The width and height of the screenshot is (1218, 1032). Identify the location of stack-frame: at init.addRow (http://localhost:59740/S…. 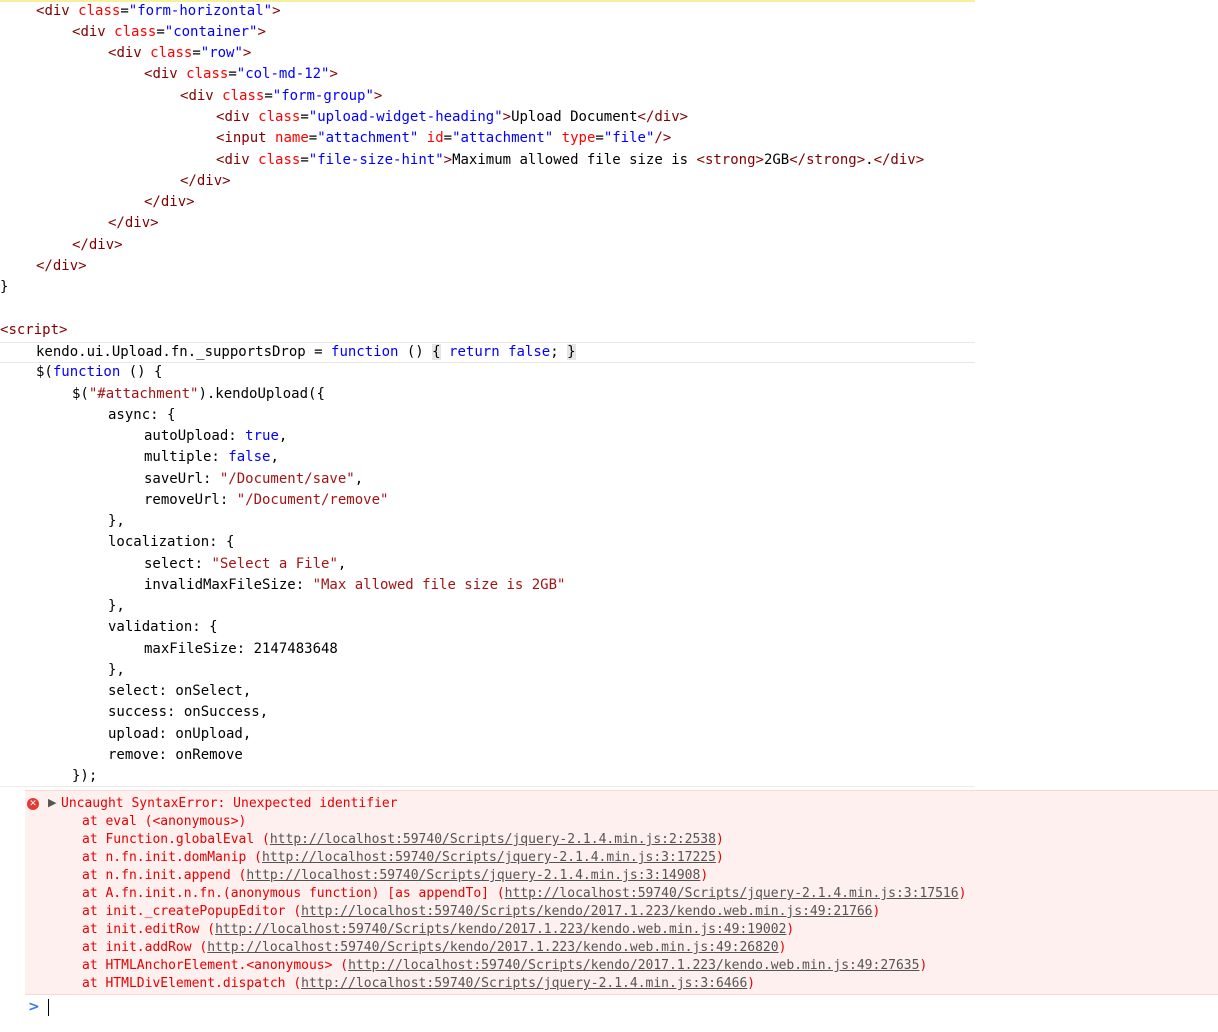
(434, 947).